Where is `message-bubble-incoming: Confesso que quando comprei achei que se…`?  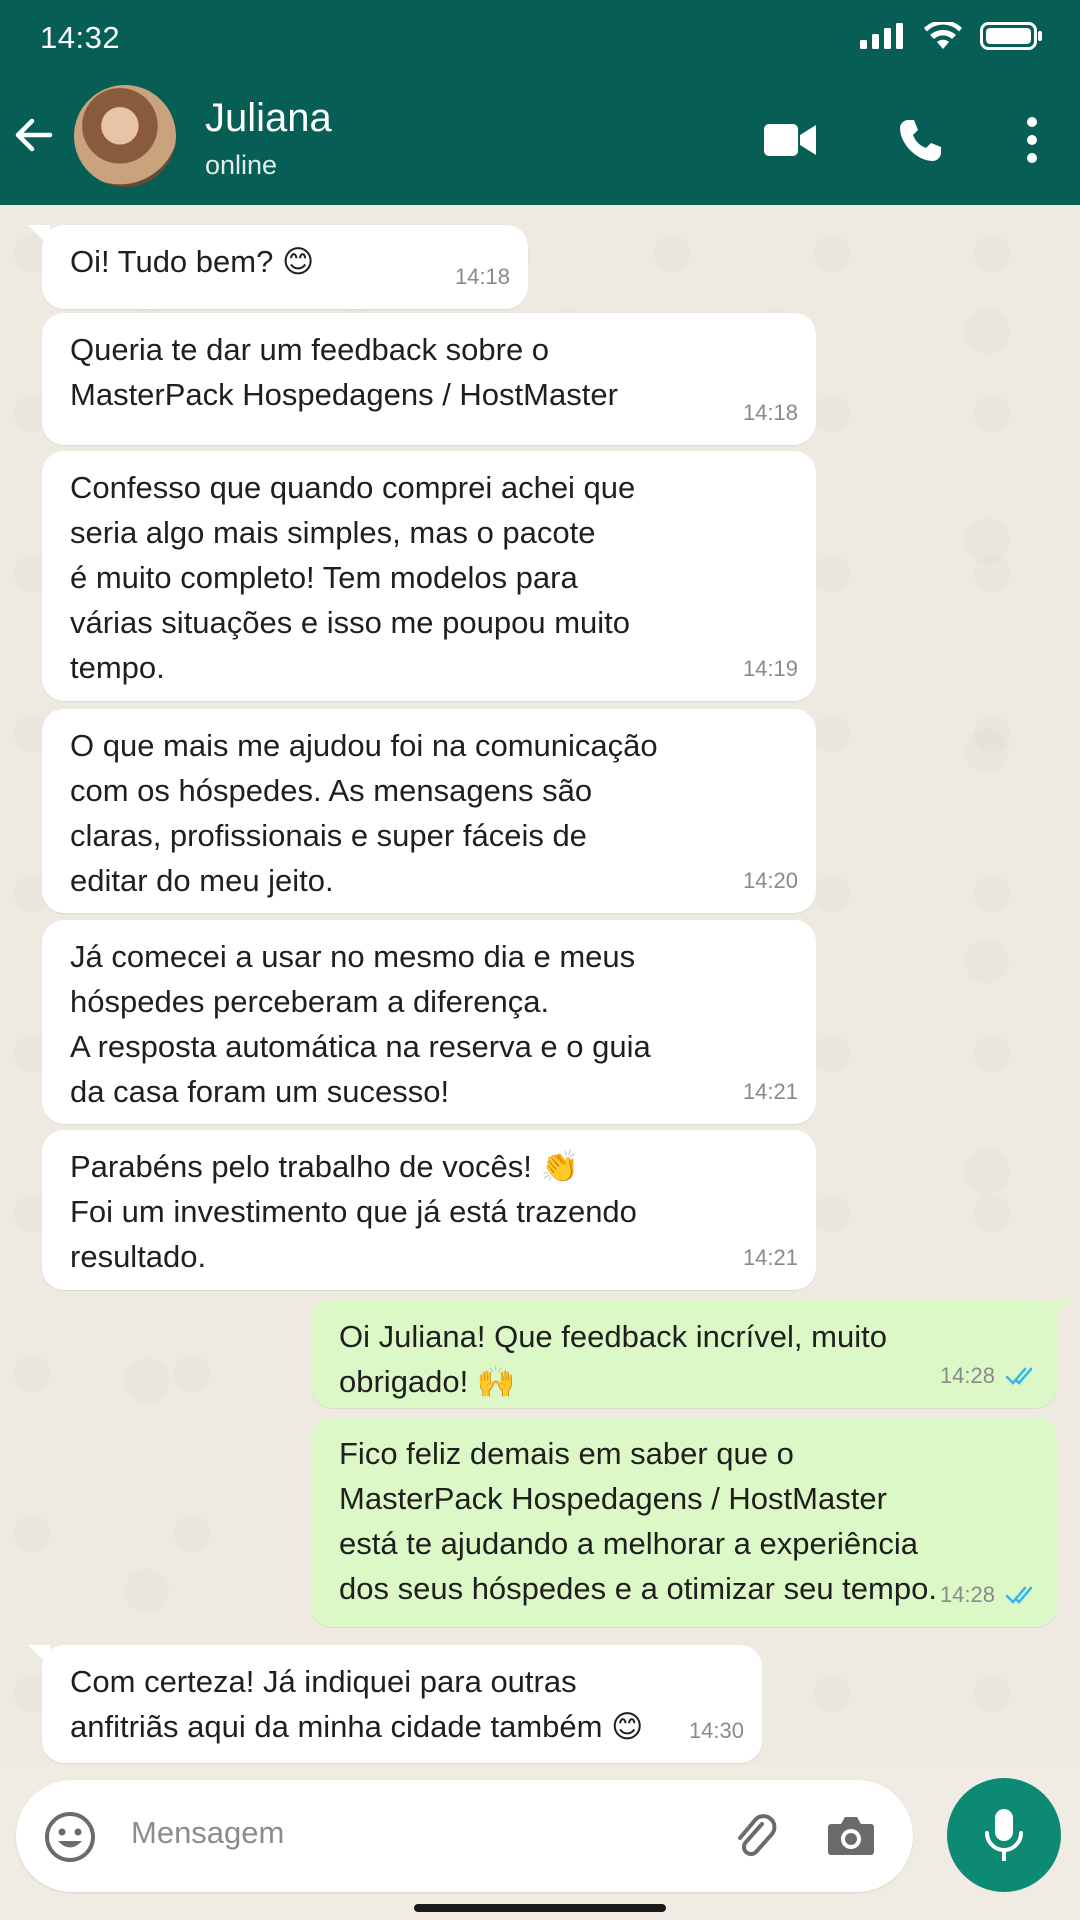 message-bubble-incoming: Confesso que quando comprei achei que se… is located at coordinates (429, 576).